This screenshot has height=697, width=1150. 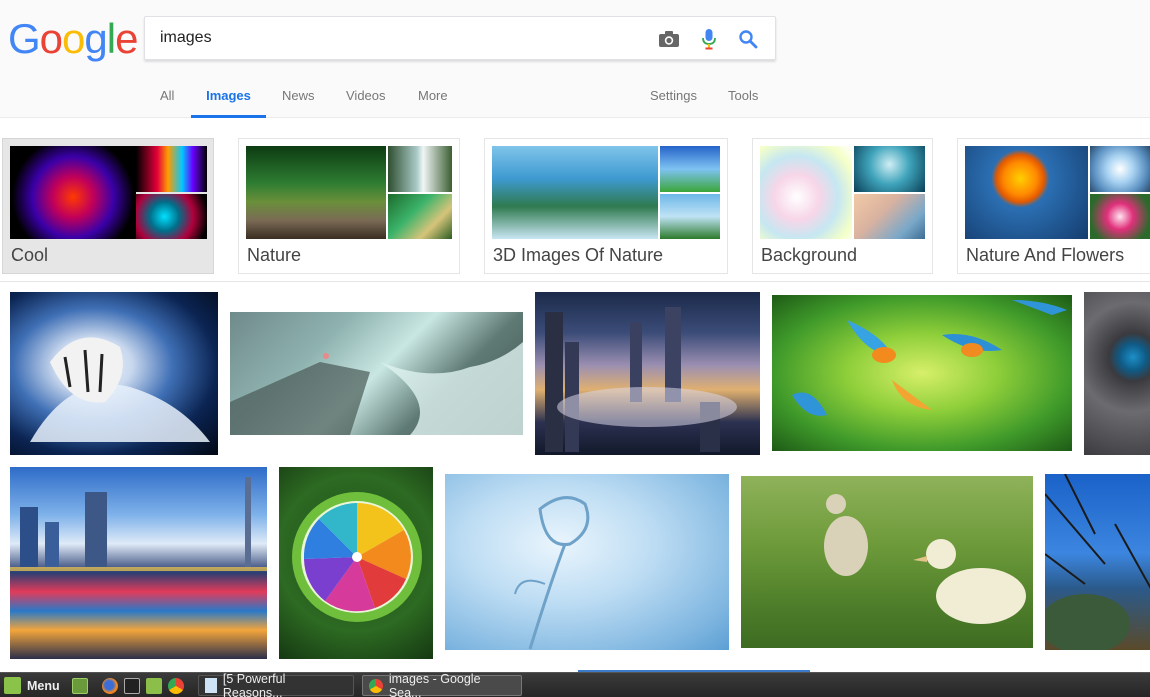 What do you see at coordinates (274, 255) in the screenshot?
I see `related-chip-label: Nature` at bounding box center [274, 255].